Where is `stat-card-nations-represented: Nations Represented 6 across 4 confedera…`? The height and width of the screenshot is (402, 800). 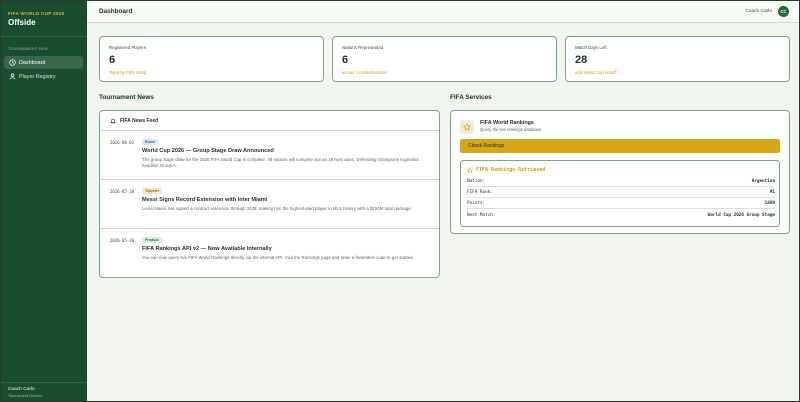
stat-card-nations-represented: Nations Represented 6 across 4 confedera… is located at coordinates (444, 59).